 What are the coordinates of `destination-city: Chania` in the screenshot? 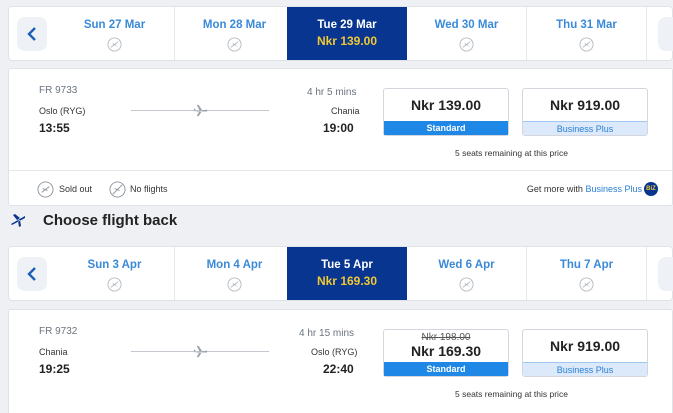 It's located at (345, 111).